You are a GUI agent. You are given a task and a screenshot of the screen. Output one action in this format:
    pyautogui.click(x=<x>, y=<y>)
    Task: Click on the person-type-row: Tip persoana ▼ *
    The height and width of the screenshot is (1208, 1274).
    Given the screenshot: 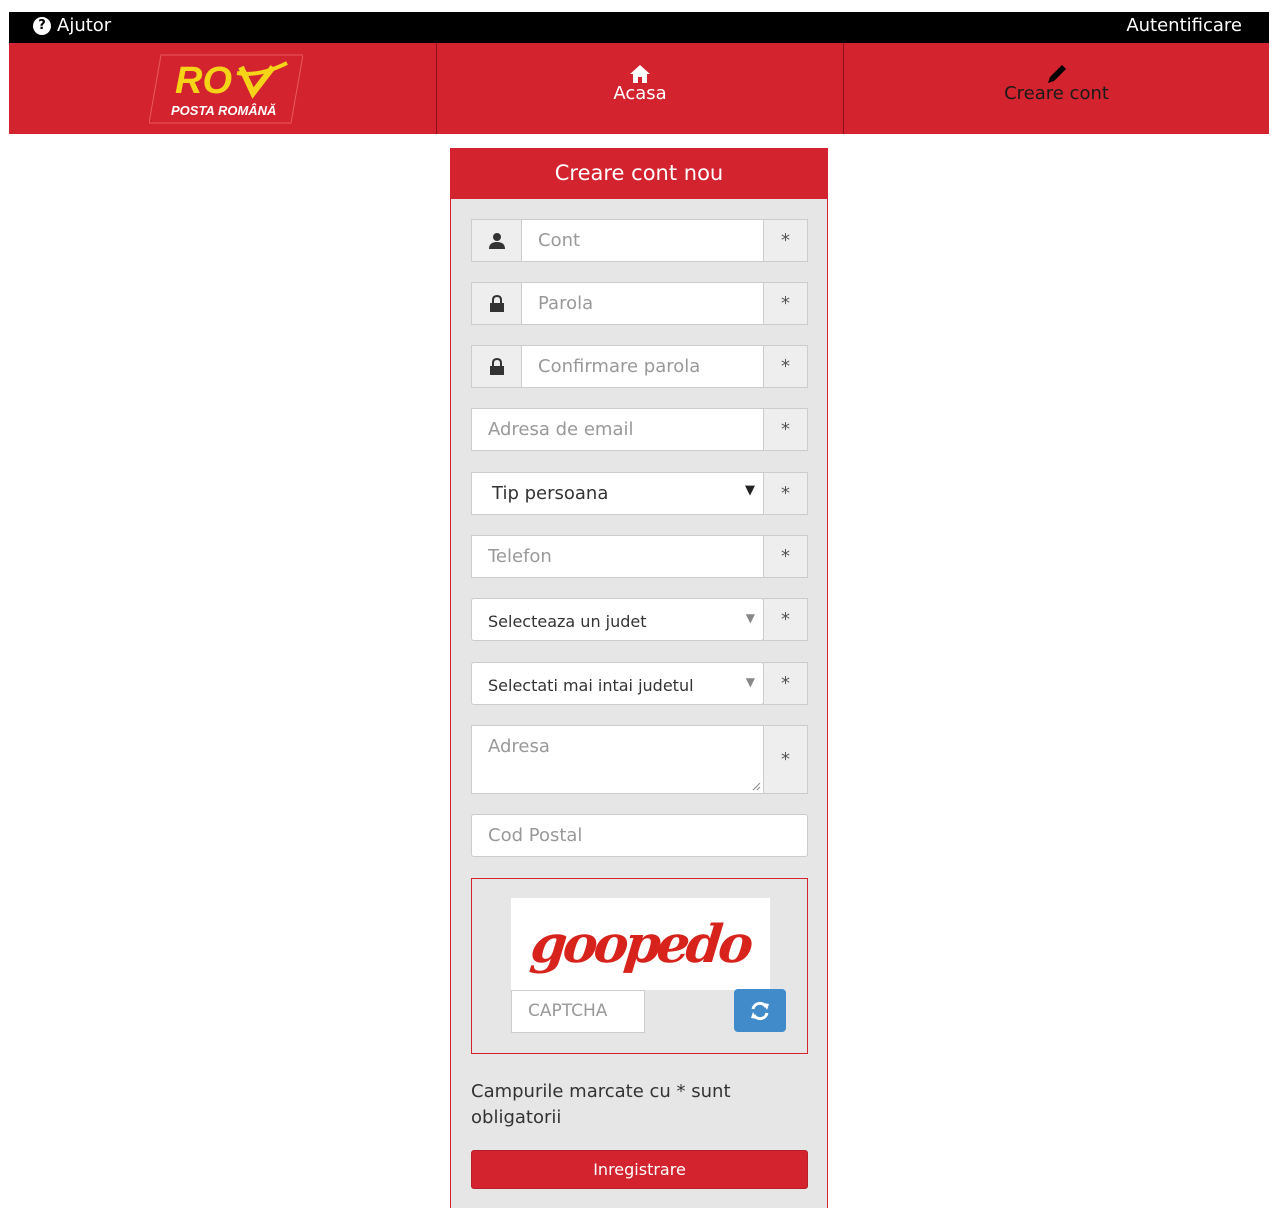 What is the action you would take?
    pyautogui.click(x=639, y=493)
    